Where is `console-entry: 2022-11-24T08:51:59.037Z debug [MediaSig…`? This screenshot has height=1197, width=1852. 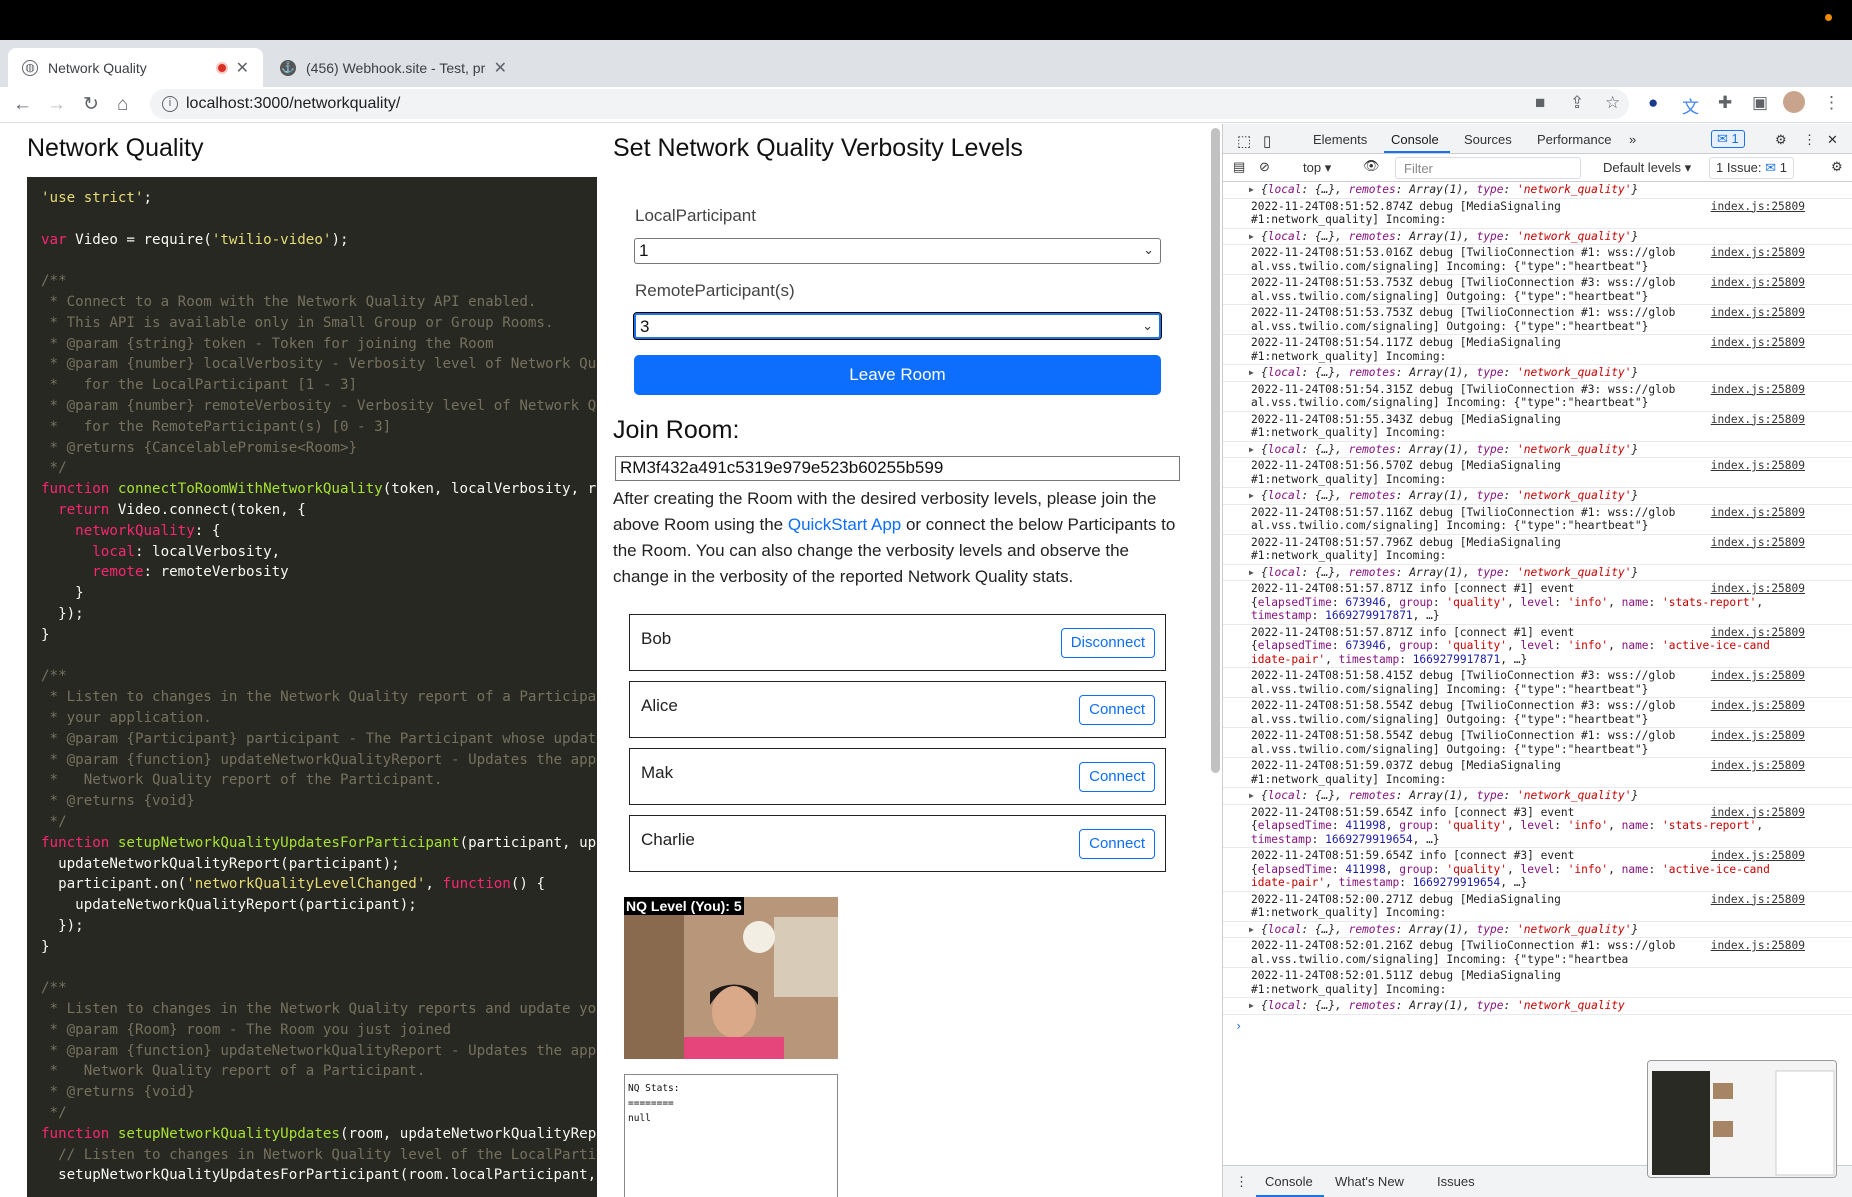
console-entry: 2022-11-24T08:51:59.037Z debug [MediaSig… is located at coordinates (1537, 773).